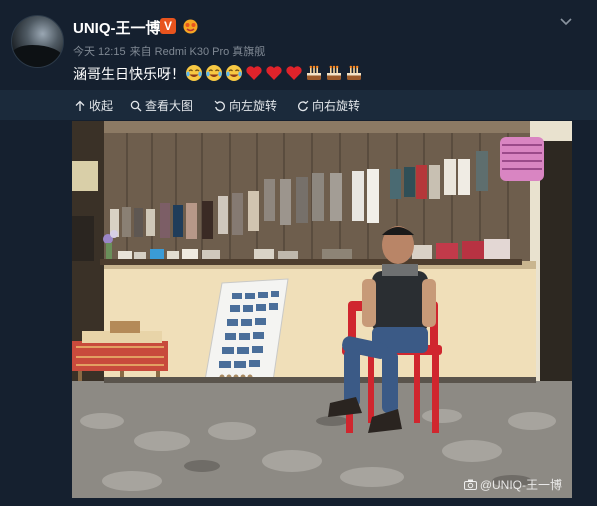  Describe the element at coordinates (197, 52) in the screenshot. I see `post-source: 来自 Redmi K30 Pro 真旗舰` at that location.